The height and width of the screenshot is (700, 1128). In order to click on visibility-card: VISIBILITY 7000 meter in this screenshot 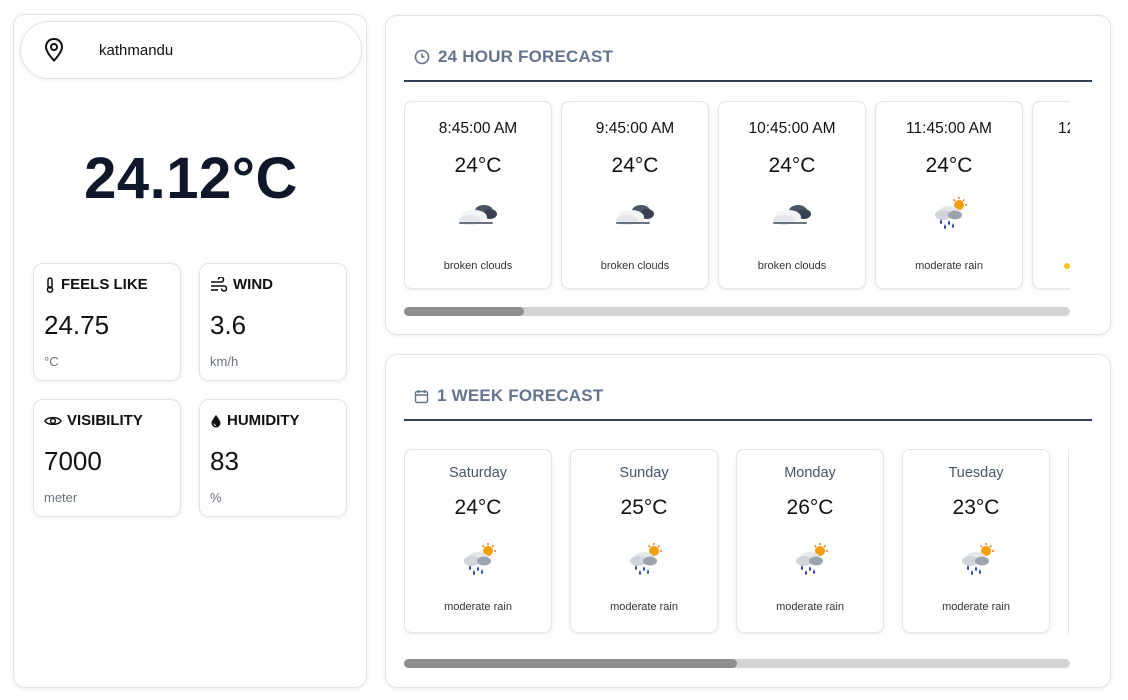, I will do `click(107, 458)`.